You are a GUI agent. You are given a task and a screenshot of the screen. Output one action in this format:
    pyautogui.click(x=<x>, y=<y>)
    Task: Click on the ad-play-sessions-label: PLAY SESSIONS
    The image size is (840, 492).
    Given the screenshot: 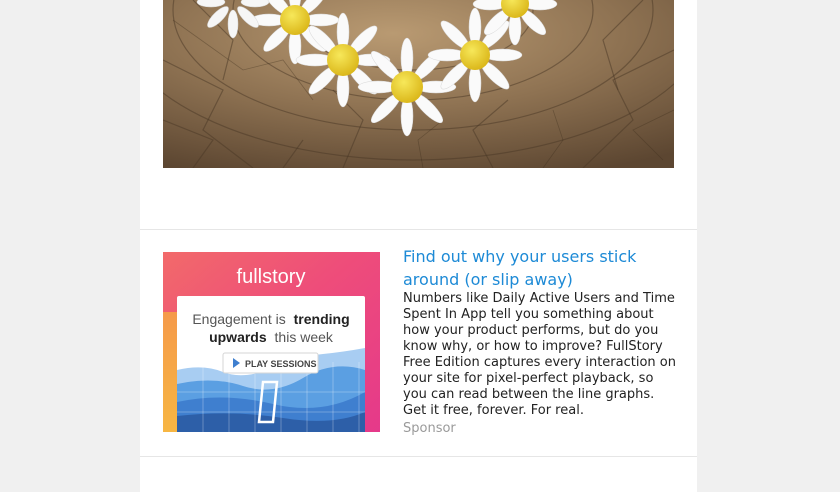 What is the action you would take?
    pyautogui.click(x=281, y=364)
    